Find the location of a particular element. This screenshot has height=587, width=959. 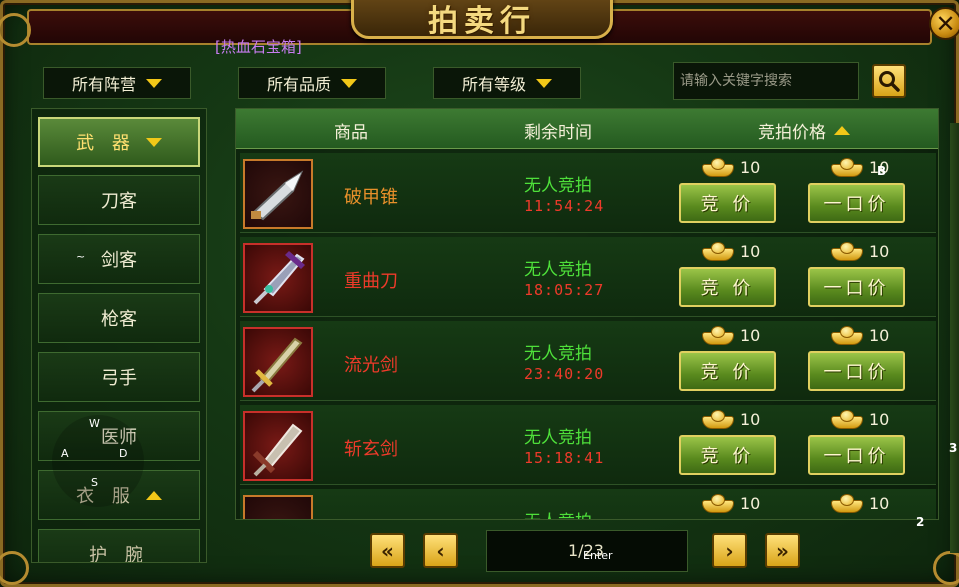

faction-dropdown: 所有阵营 is located at coordinates (117, 83).